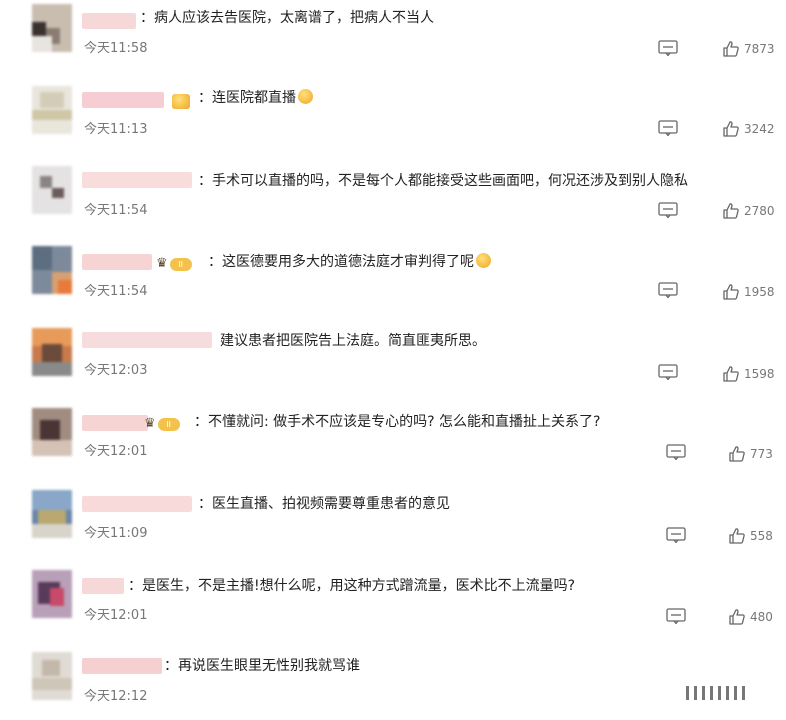 This screenshot has width=786, height=720. Describe the element at coordinates (393, 531) in the screenshot. I see `comment-item: ：医生直播、拍视频需要尊重患者的意见 今天11:09 558` at that location.